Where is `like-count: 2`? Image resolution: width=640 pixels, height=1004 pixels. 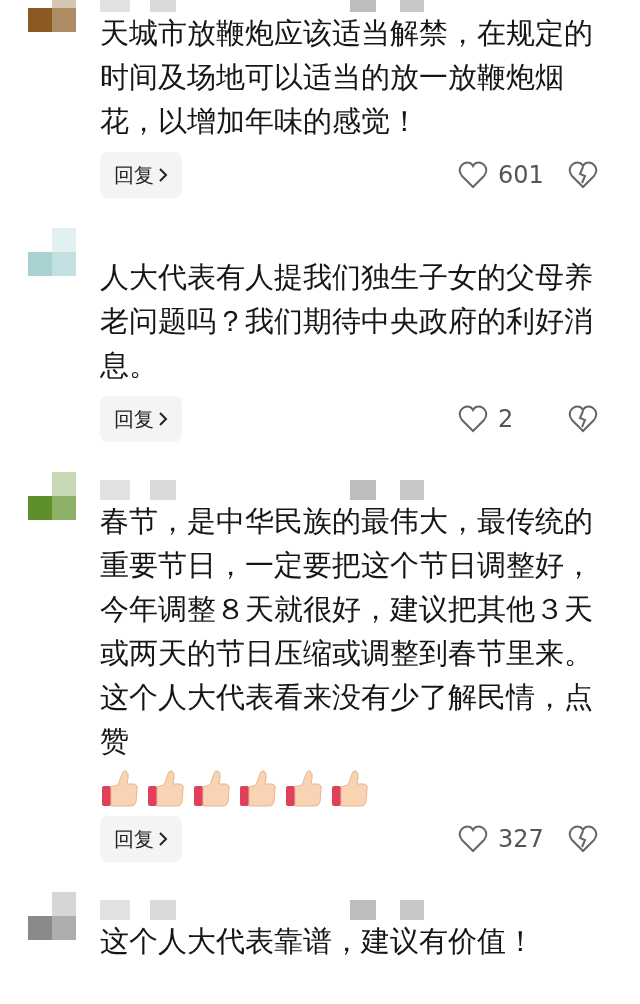
like-count: 2 is located at coordinates (506, 419).